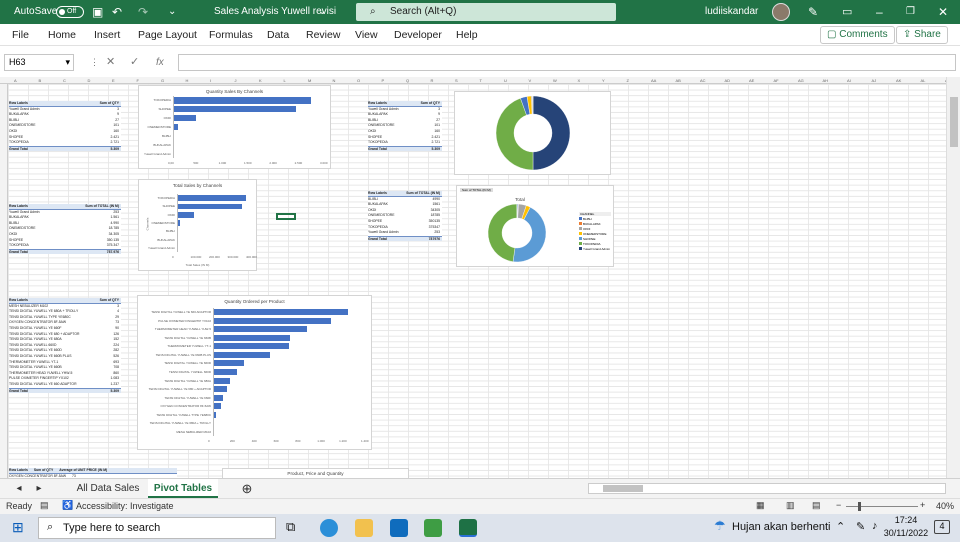 The width and height of the screenshot is (960, 542). What do you see at coordinates (505, 80) in the screenshot?
I see `column-header: U` at bounding box center [505, 80].